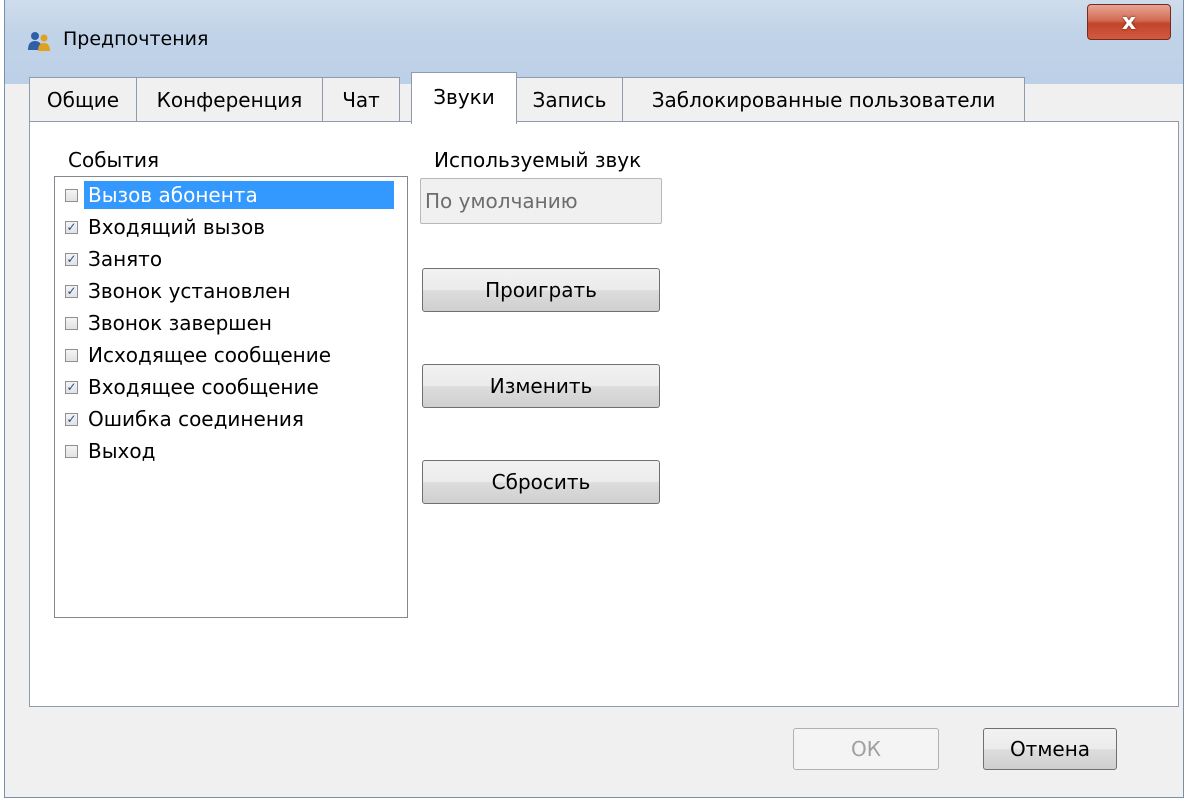 This screenshot has height=800, width=1186. I want to click on event-item: ✓ Занято, so click(235, 259).